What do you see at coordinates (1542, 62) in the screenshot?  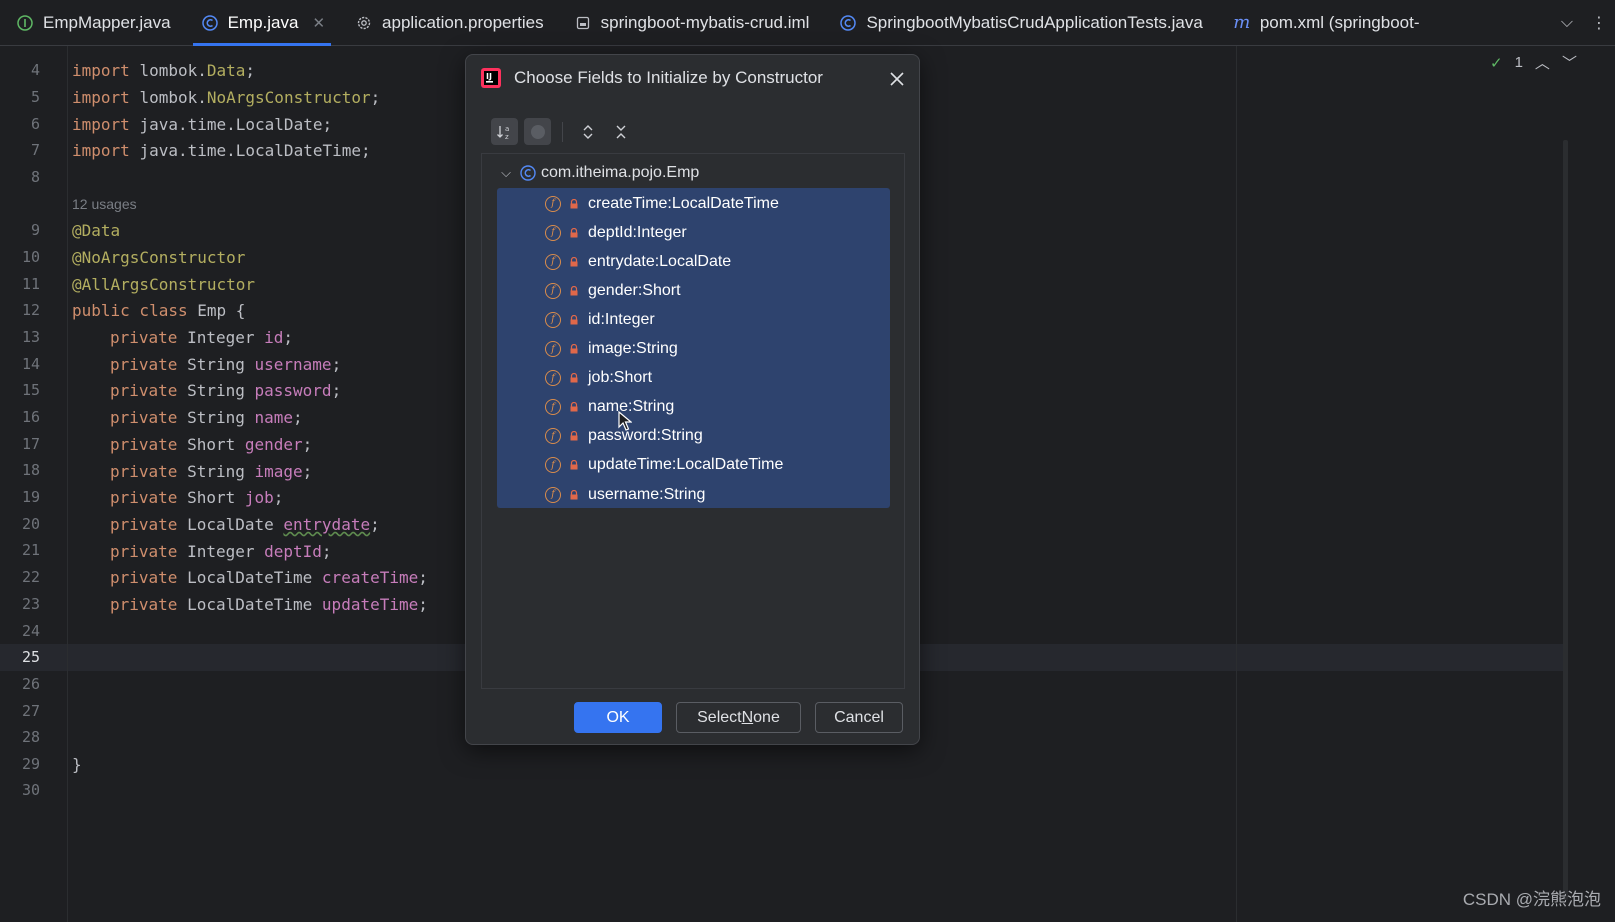 I see `previous-highlight-icon: ︿` at bounding box center [1542, 62].